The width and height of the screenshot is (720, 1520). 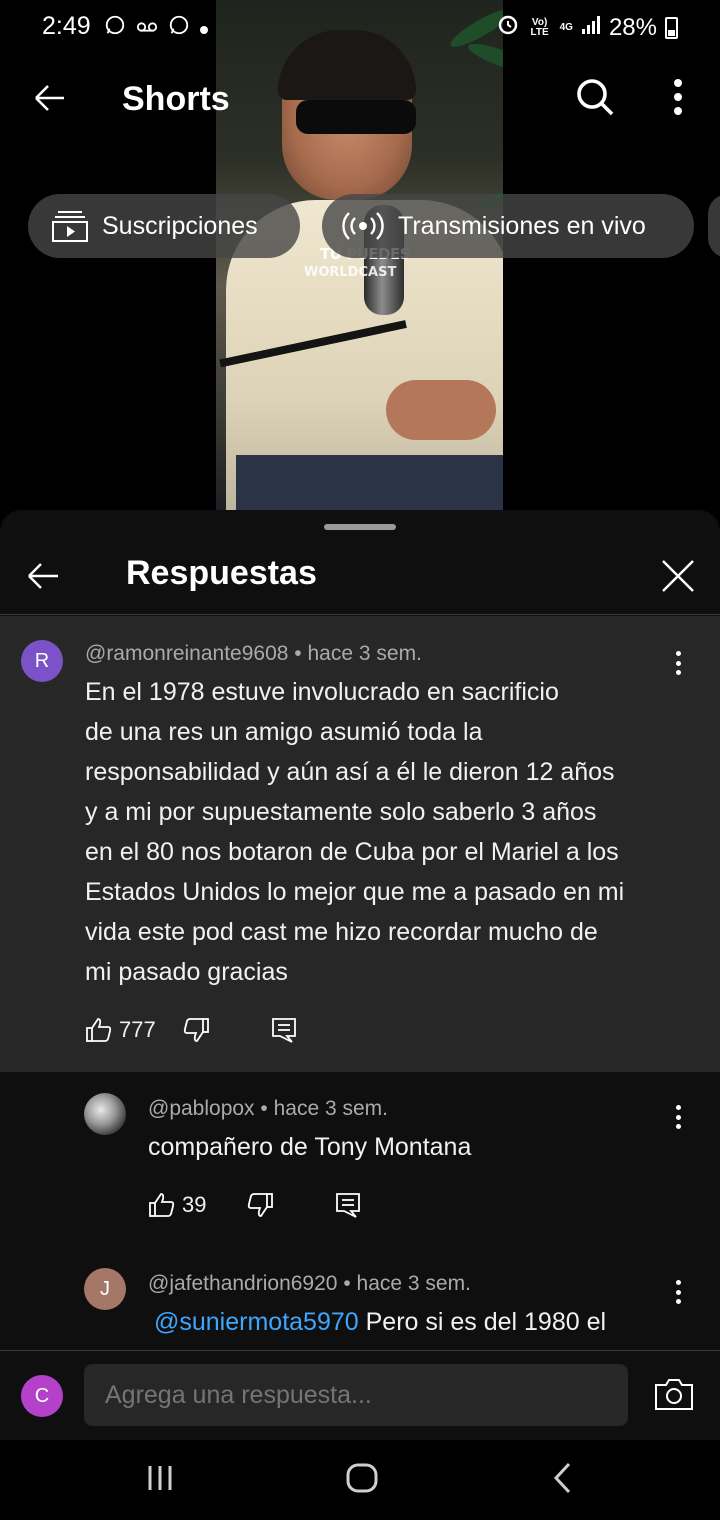 I want to click on voicemail-icon, so click(x=147, y=28).